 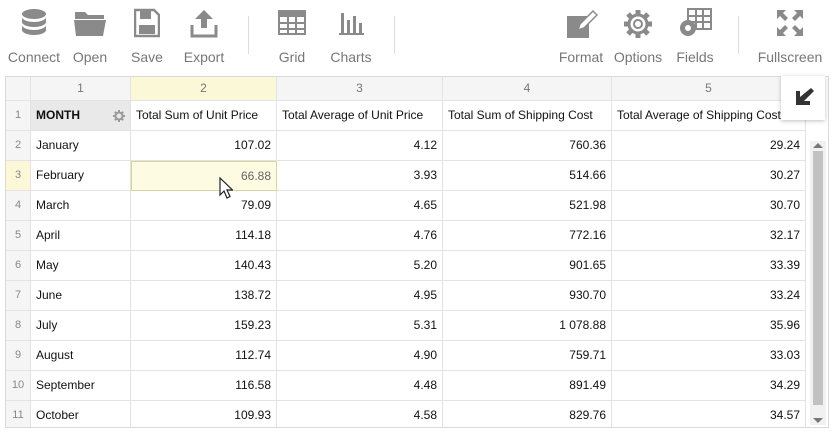 What do you see at coordinates (147, 36) in the screenshot?
I see `save-button: Save` at bounding box center [147, 36].